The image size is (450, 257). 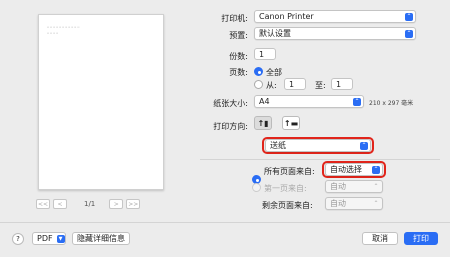 I want to click on pages-all-label: 全部, so click(x=274, y=72).